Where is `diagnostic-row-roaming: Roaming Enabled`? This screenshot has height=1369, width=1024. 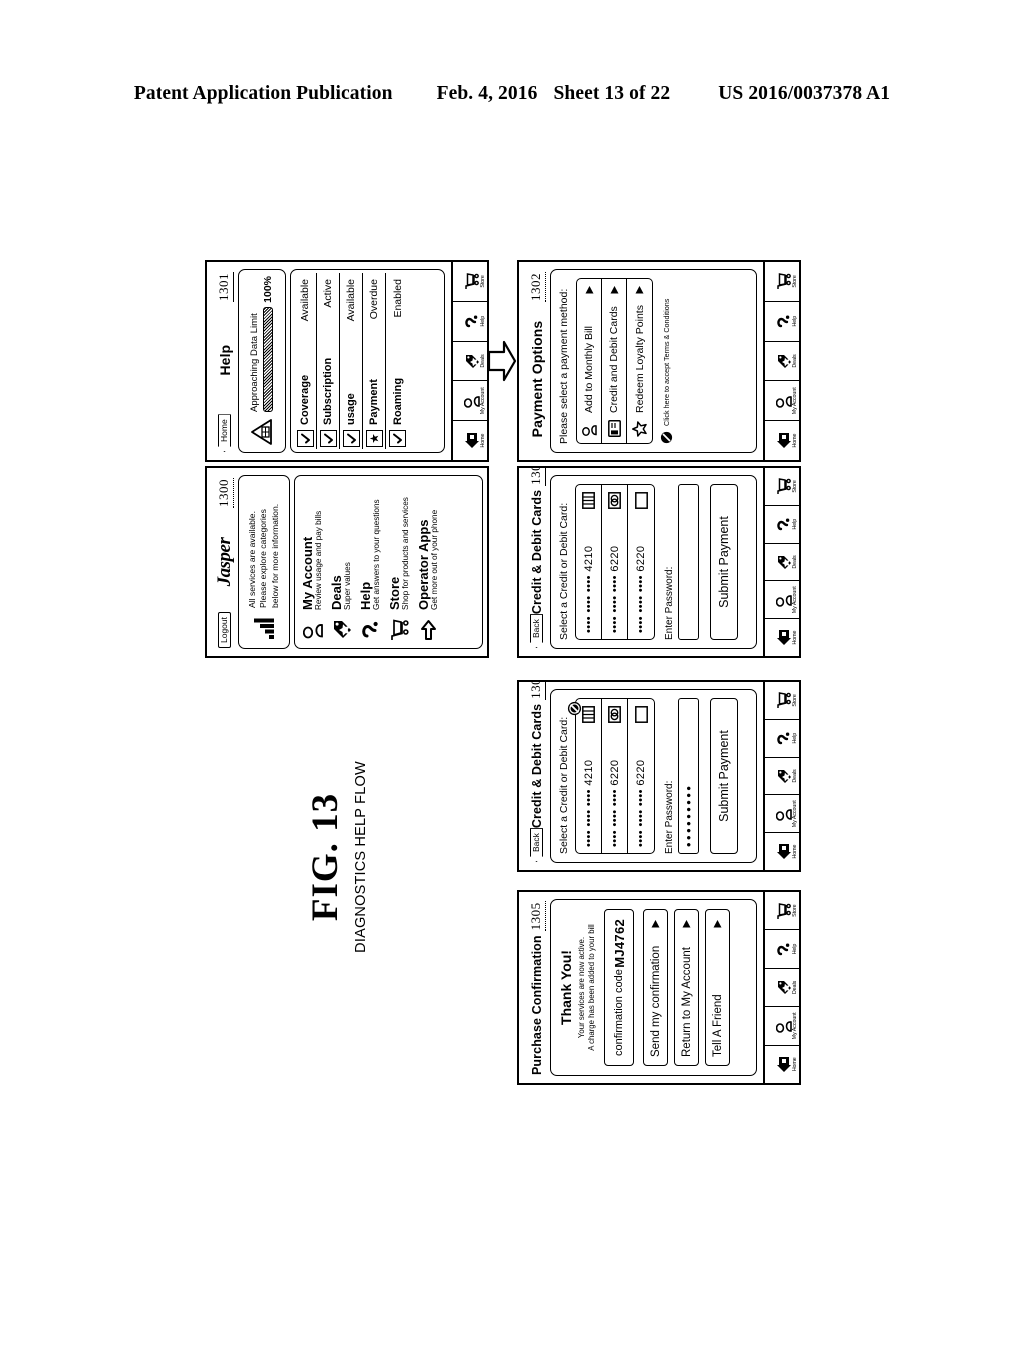 diagnostic-row-roaming: Roaming Enabled is located at coordinates (397, 361).